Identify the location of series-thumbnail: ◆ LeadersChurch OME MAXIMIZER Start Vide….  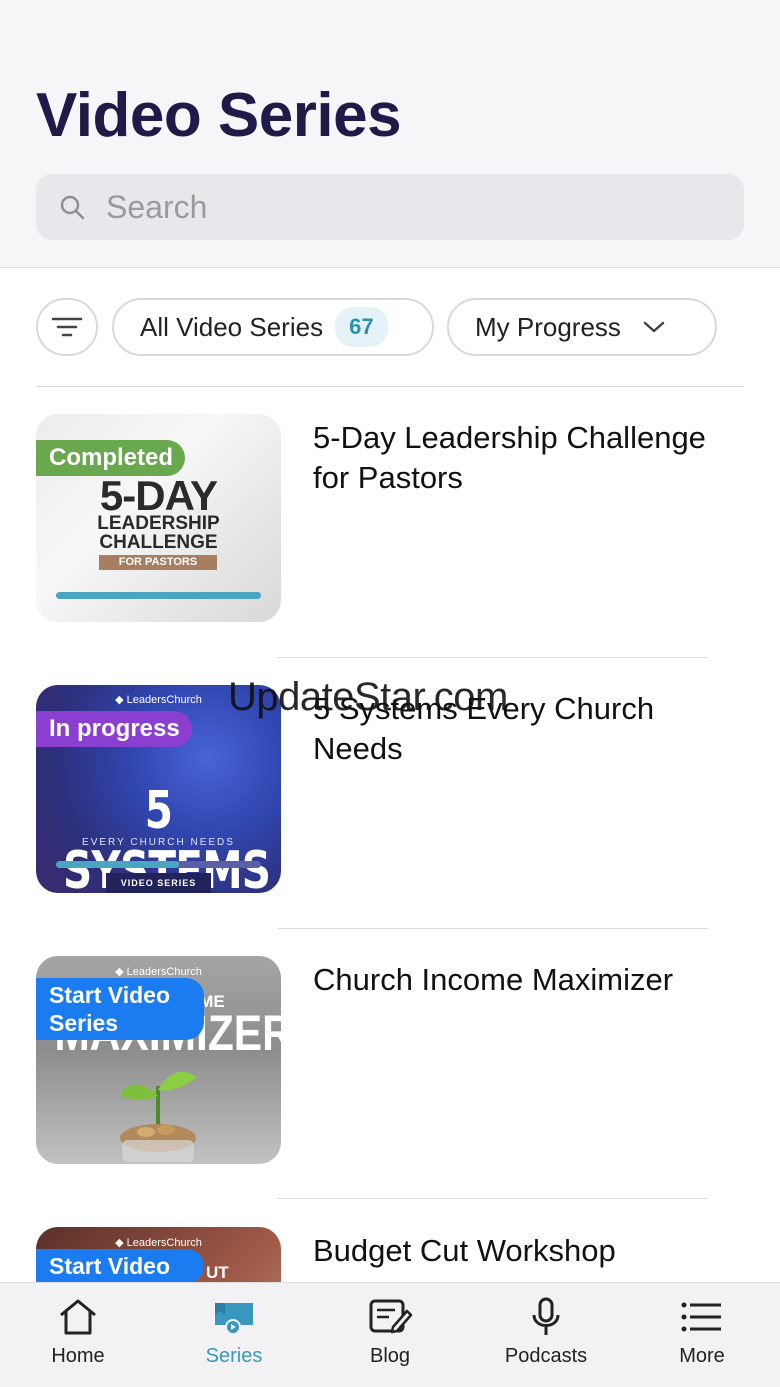
(158, 1060).